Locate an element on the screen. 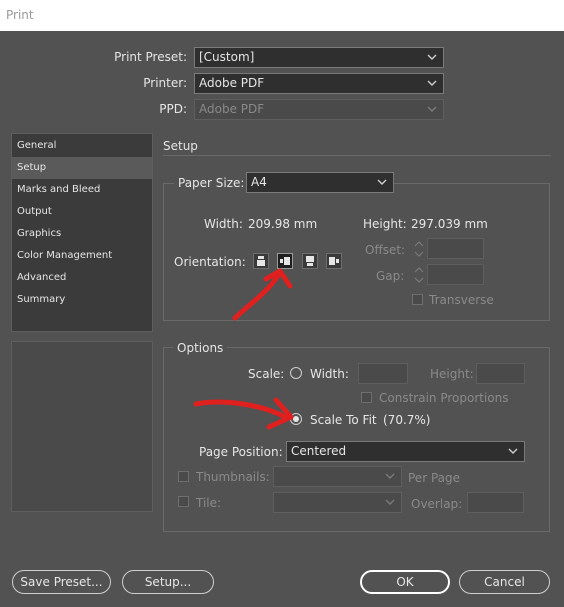  annotation-arrow-orientation is located at coordinates (262, 294).